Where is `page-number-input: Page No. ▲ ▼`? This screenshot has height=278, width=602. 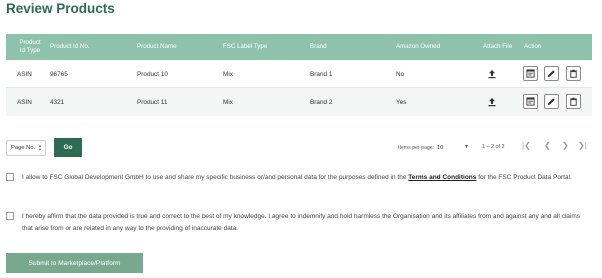
page-number-input: Page No. ▲ ▼ is located at coordinates (26, 148).